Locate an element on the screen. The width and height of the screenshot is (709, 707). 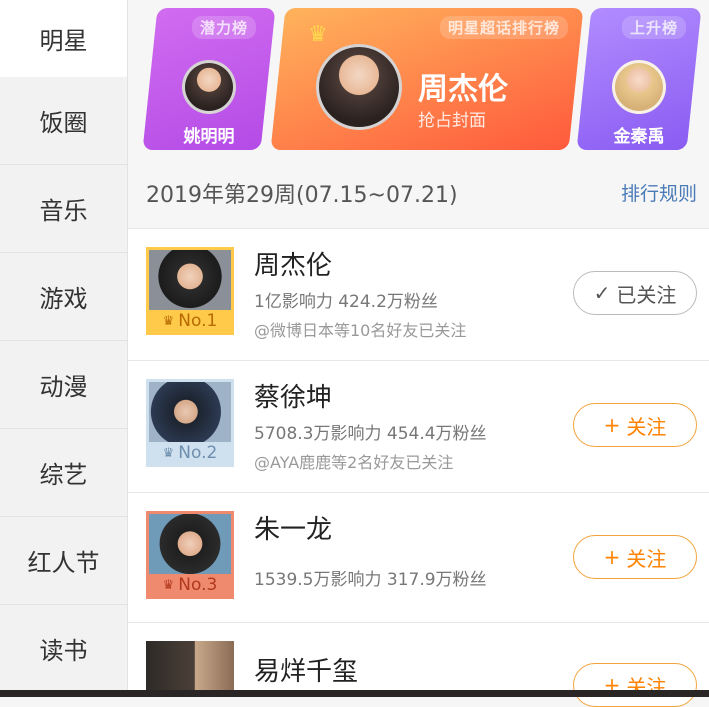
sidebar-item-label: 读书 is located at coordinates (63, 651).